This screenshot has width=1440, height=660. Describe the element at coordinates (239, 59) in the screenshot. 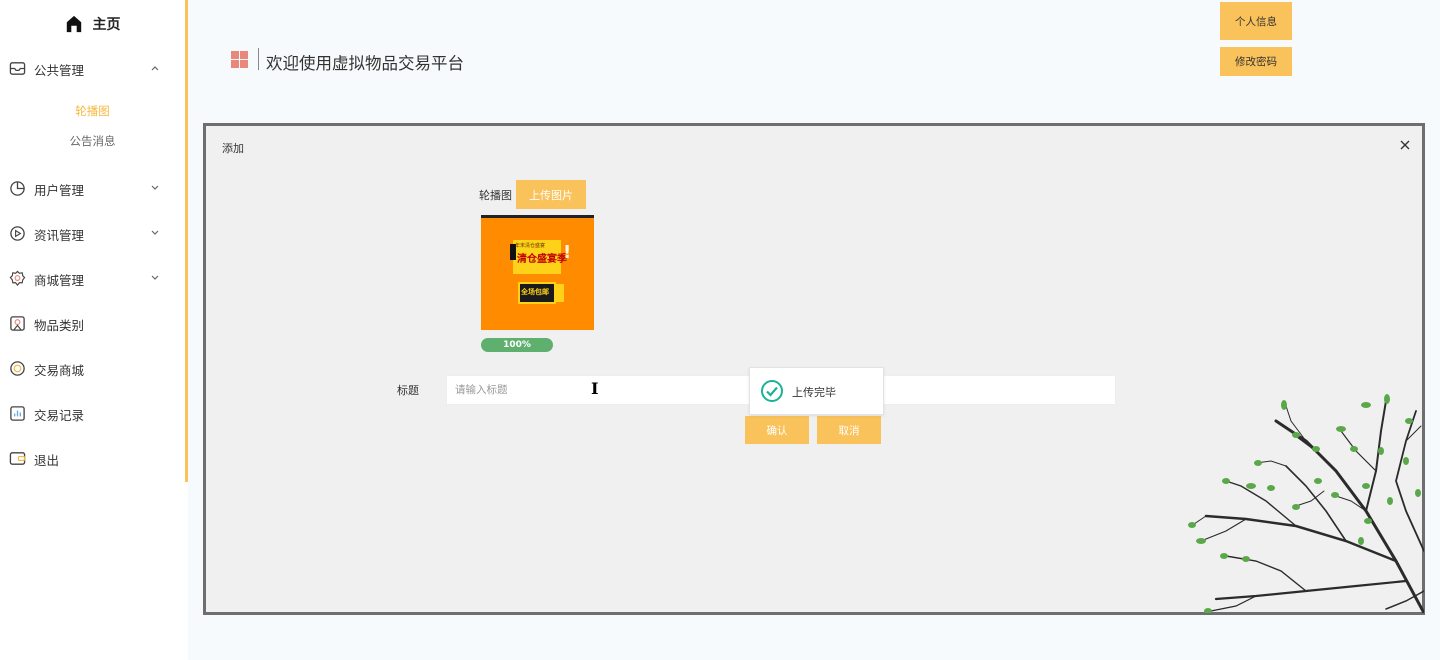

I see `grid-icon` at that location.